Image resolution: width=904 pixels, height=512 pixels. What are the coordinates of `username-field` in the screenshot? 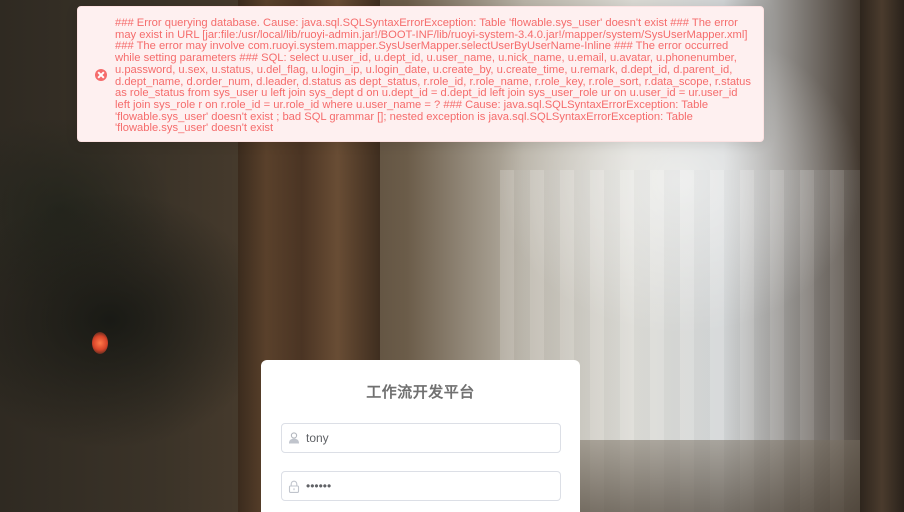 It's located at (421, 438).